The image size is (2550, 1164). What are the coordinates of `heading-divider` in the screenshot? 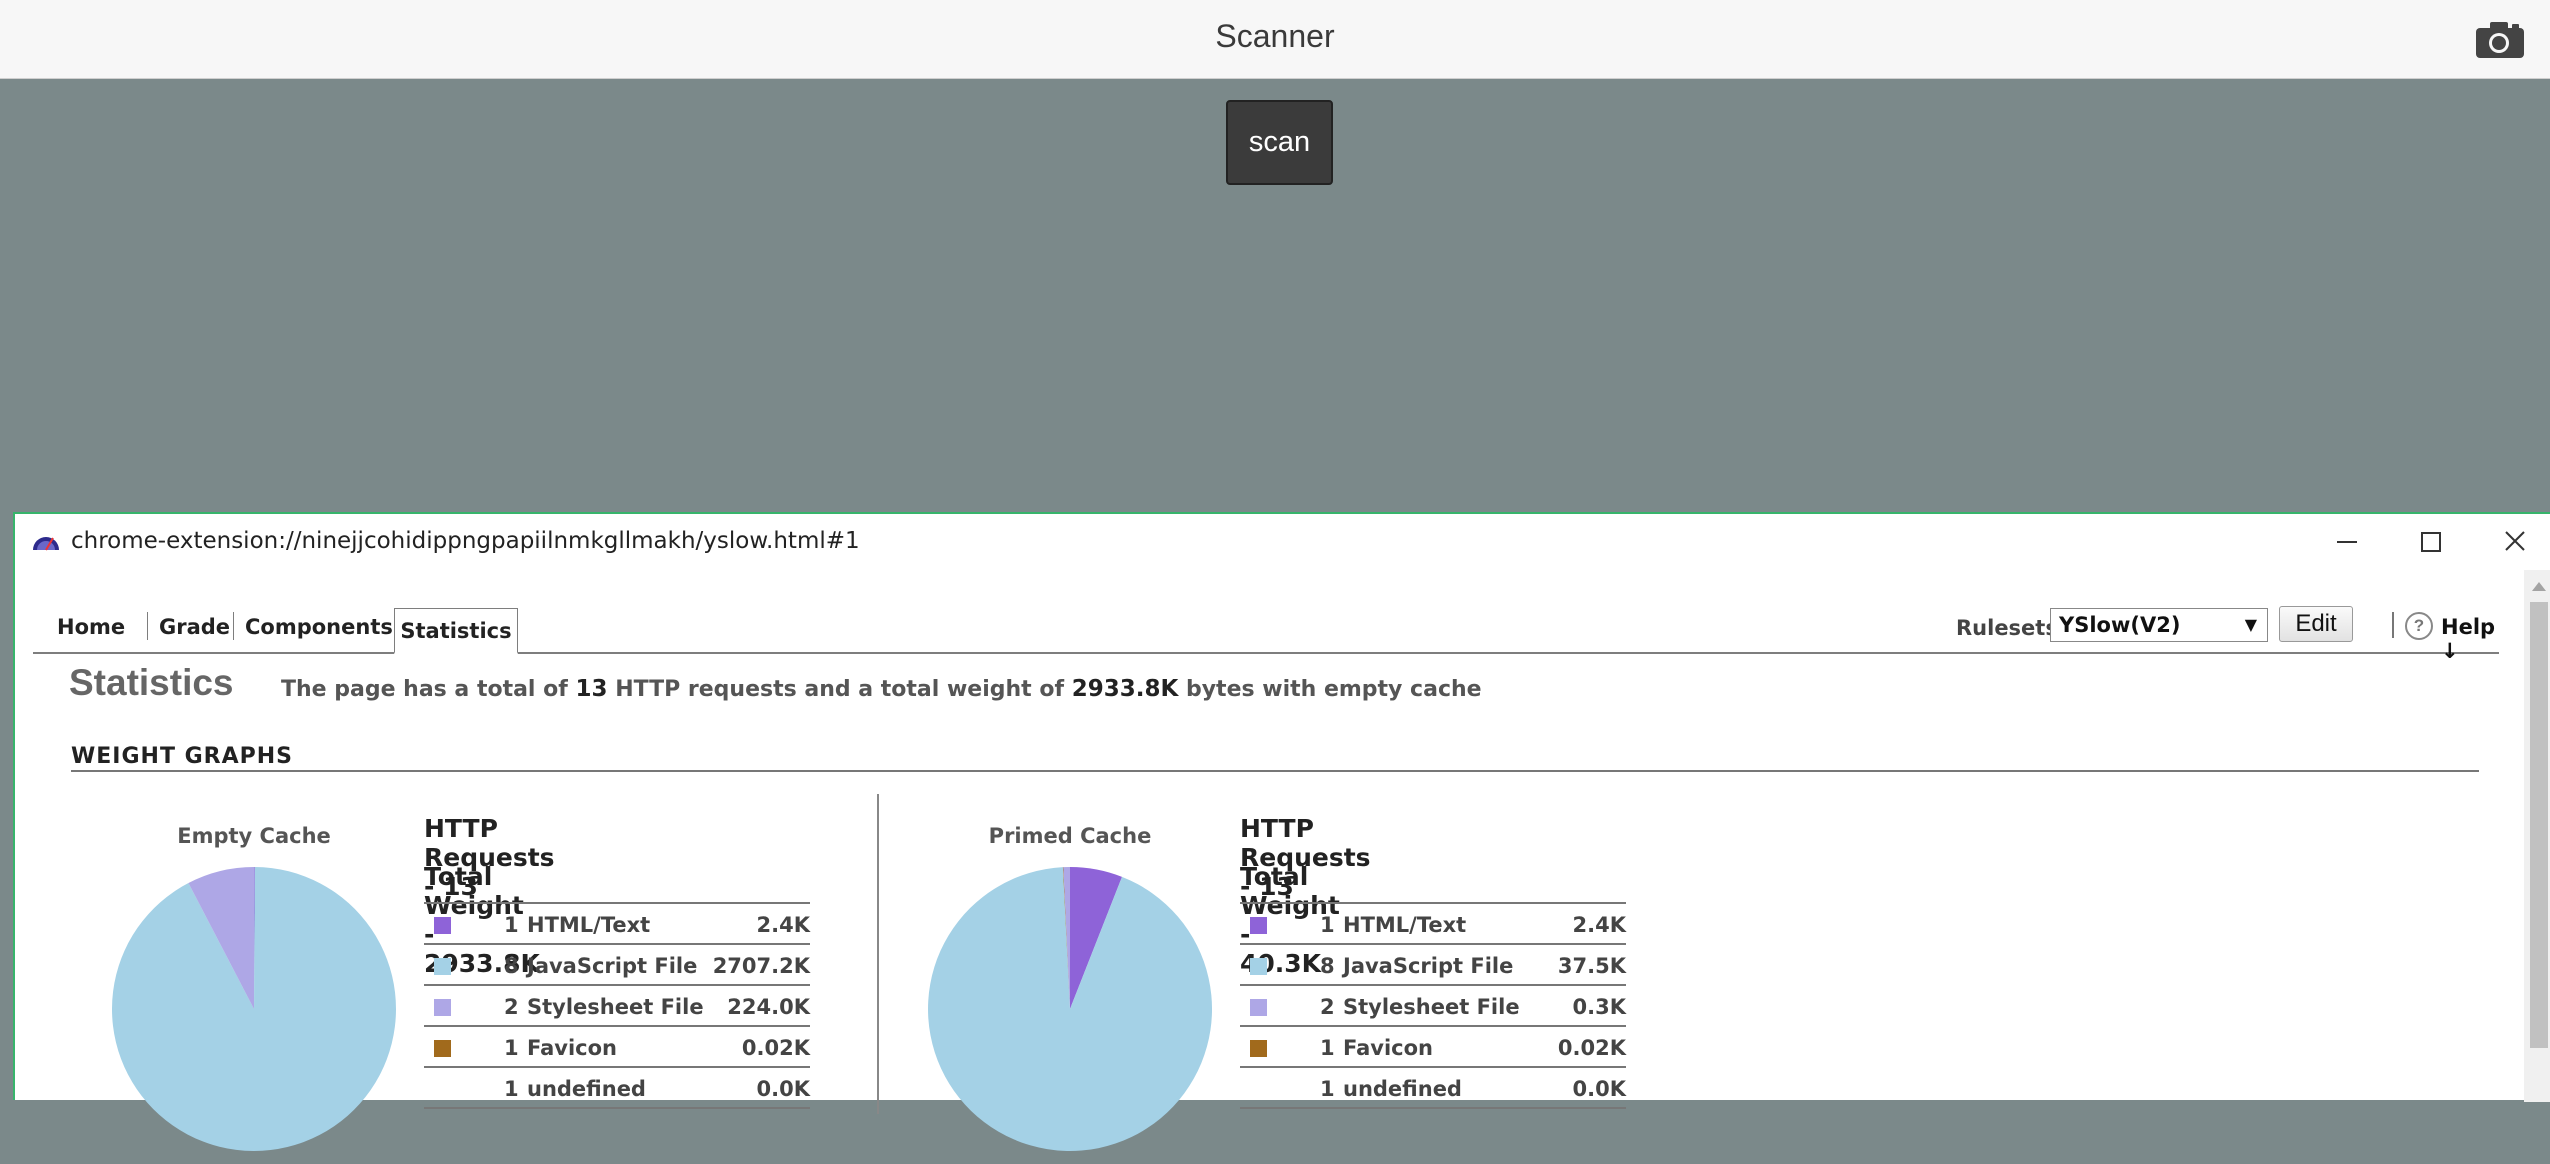 It's located at (1275, 771).